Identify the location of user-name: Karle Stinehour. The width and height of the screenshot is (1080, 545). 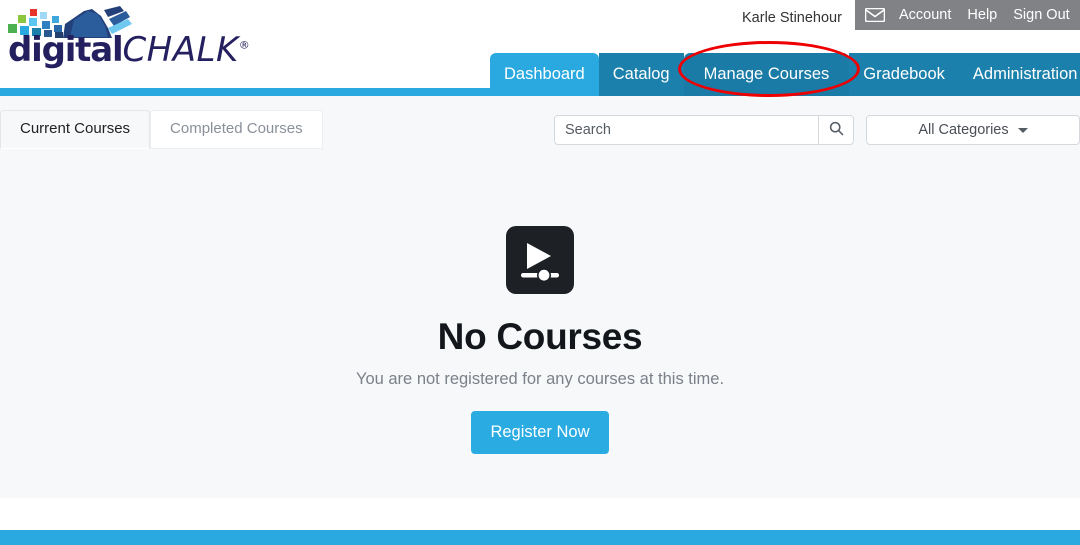
(792, 18).